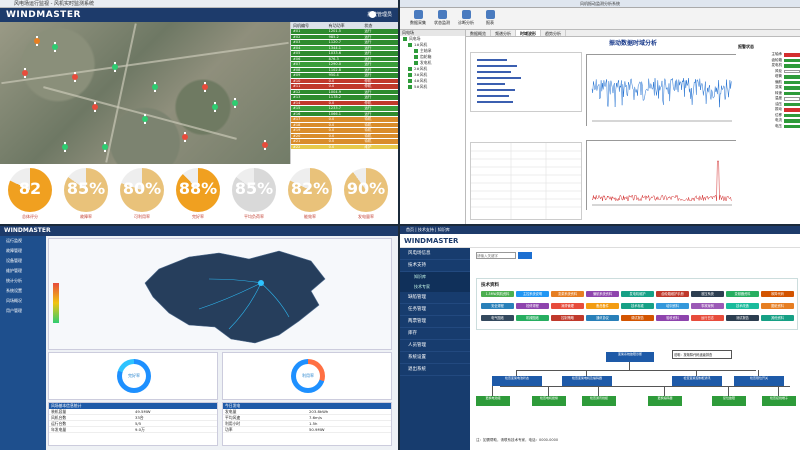 The width and height of the screenshot is (800, 450). Describe the element at coordinates (602, 294) in the screenshot. I see `category-chip: 偏航系统资料` at that location.